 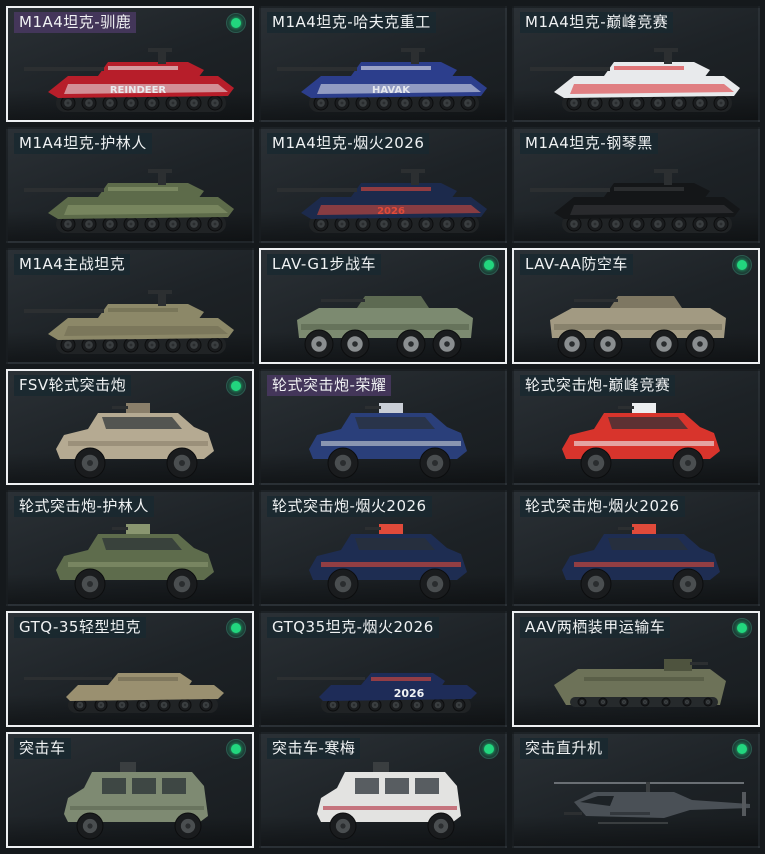 What do you see at coordinates (576, 264) in the screenshot?
I see `vehicle-skin-name: LAV-AA防空车` at bounding box center [576, 264].